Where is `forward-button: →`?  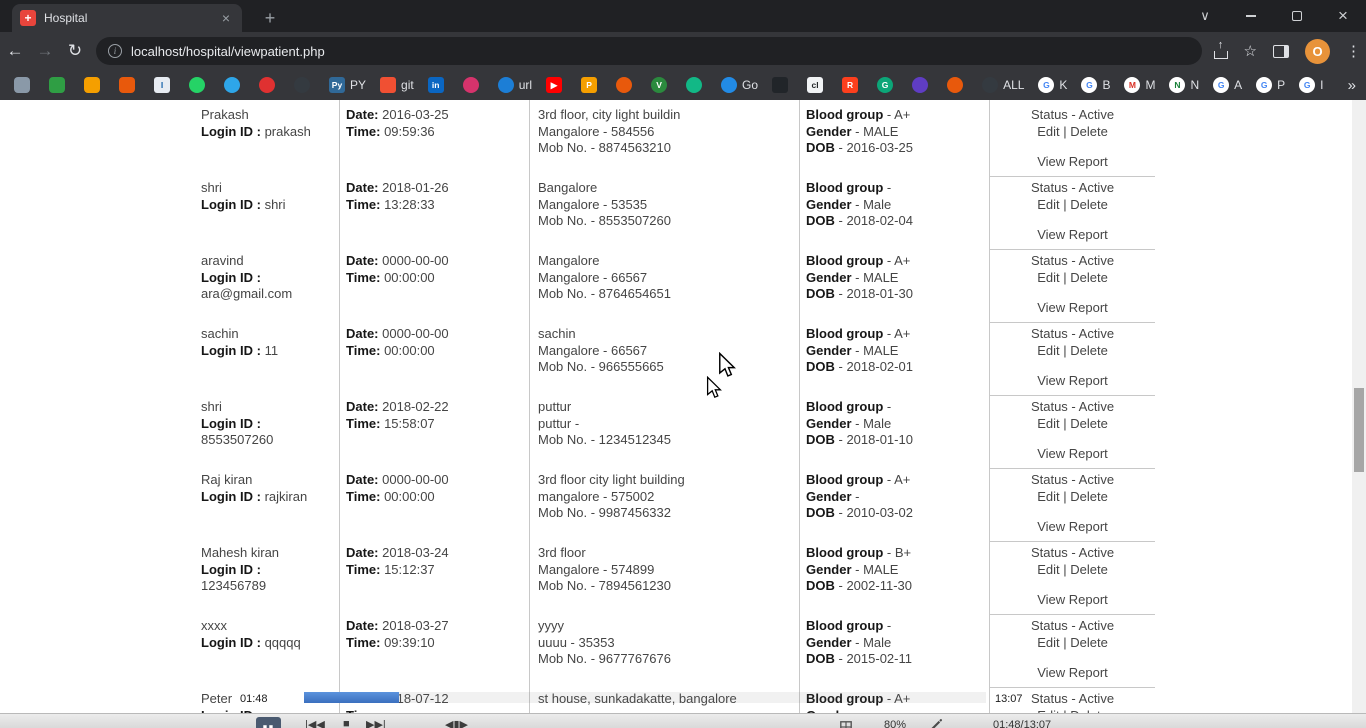
forward-button: → is located at coordinates (45, 51).